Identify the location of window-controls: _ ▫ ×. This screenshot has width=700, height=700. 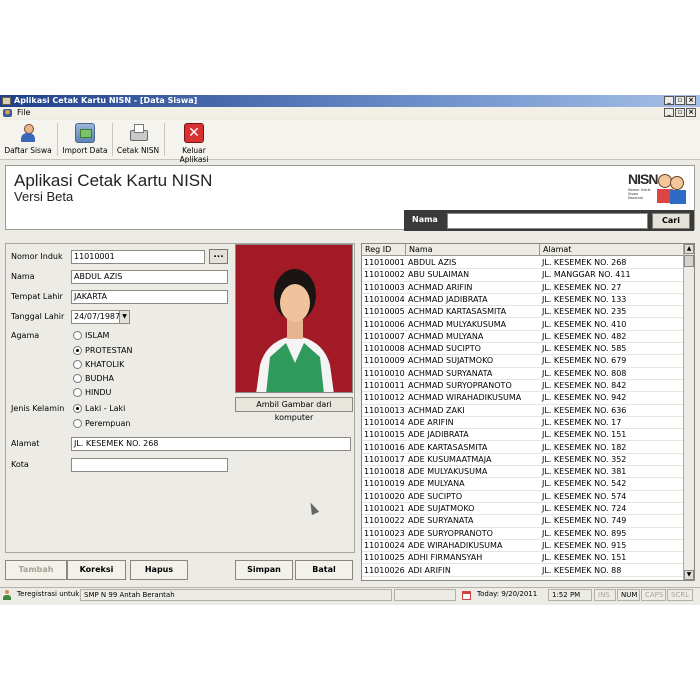
(680, 100).